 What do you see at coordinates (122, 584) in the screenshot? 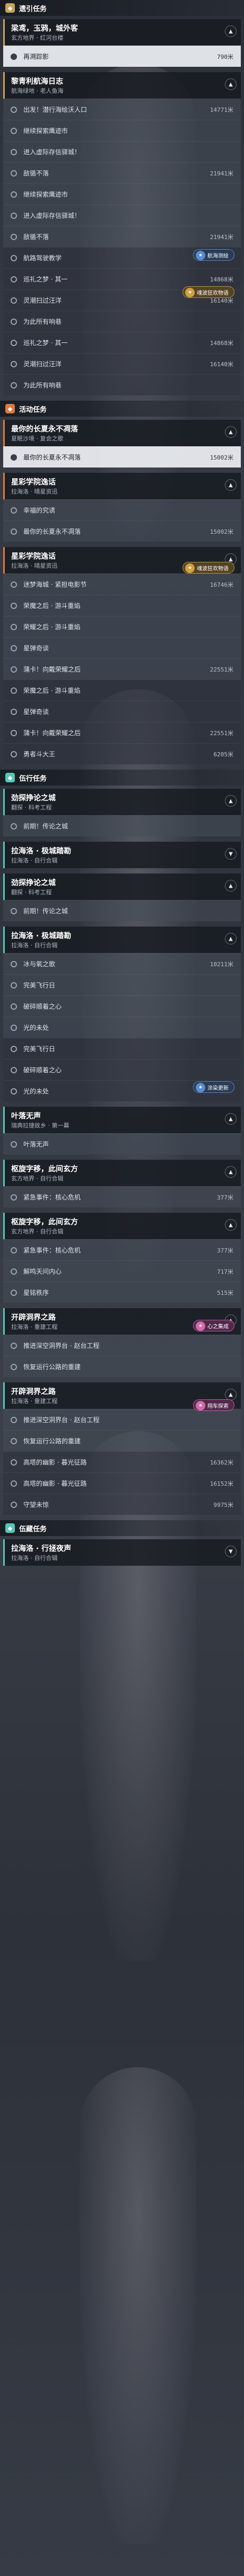
I see `quest-step-row: 迷梦海城 · 紧担电影节 16746米` at bounding box center [122, 584].